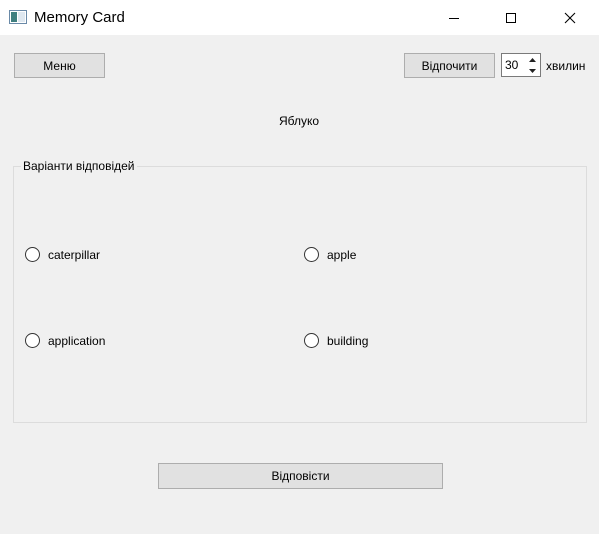  What do you see at coordinates (77, 340) in the screenshot?
I see `answer-option-label: application` at bounding box center [77, 340].